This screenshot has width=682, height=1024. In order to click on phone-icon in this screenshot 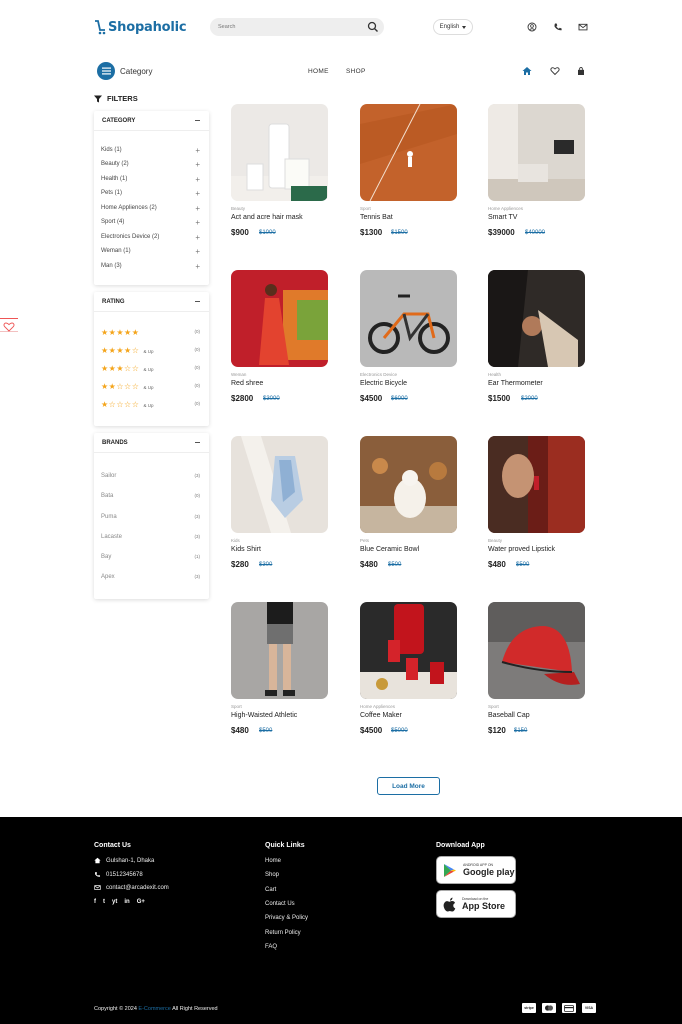, I will do `click(558, 27)`.